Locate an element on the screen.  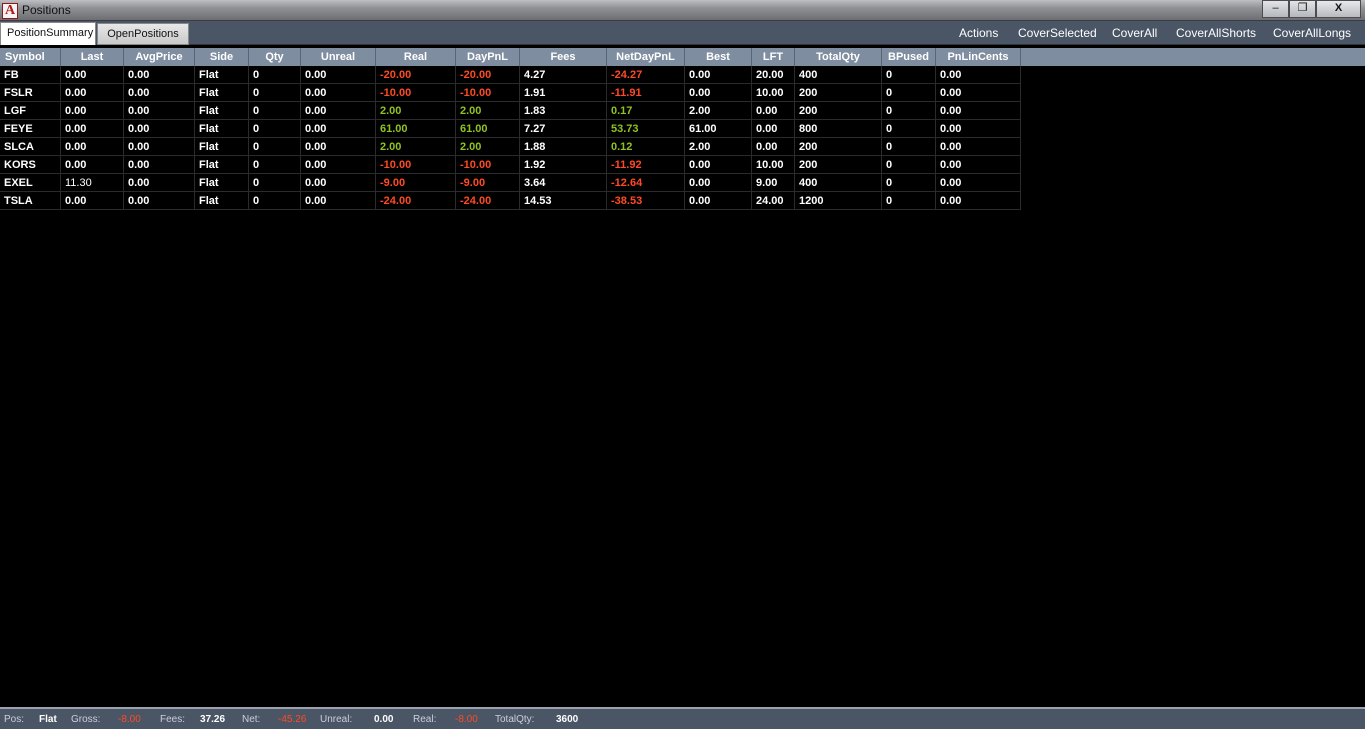
cell-last: 11.30 is located at coordinates (92, 183).